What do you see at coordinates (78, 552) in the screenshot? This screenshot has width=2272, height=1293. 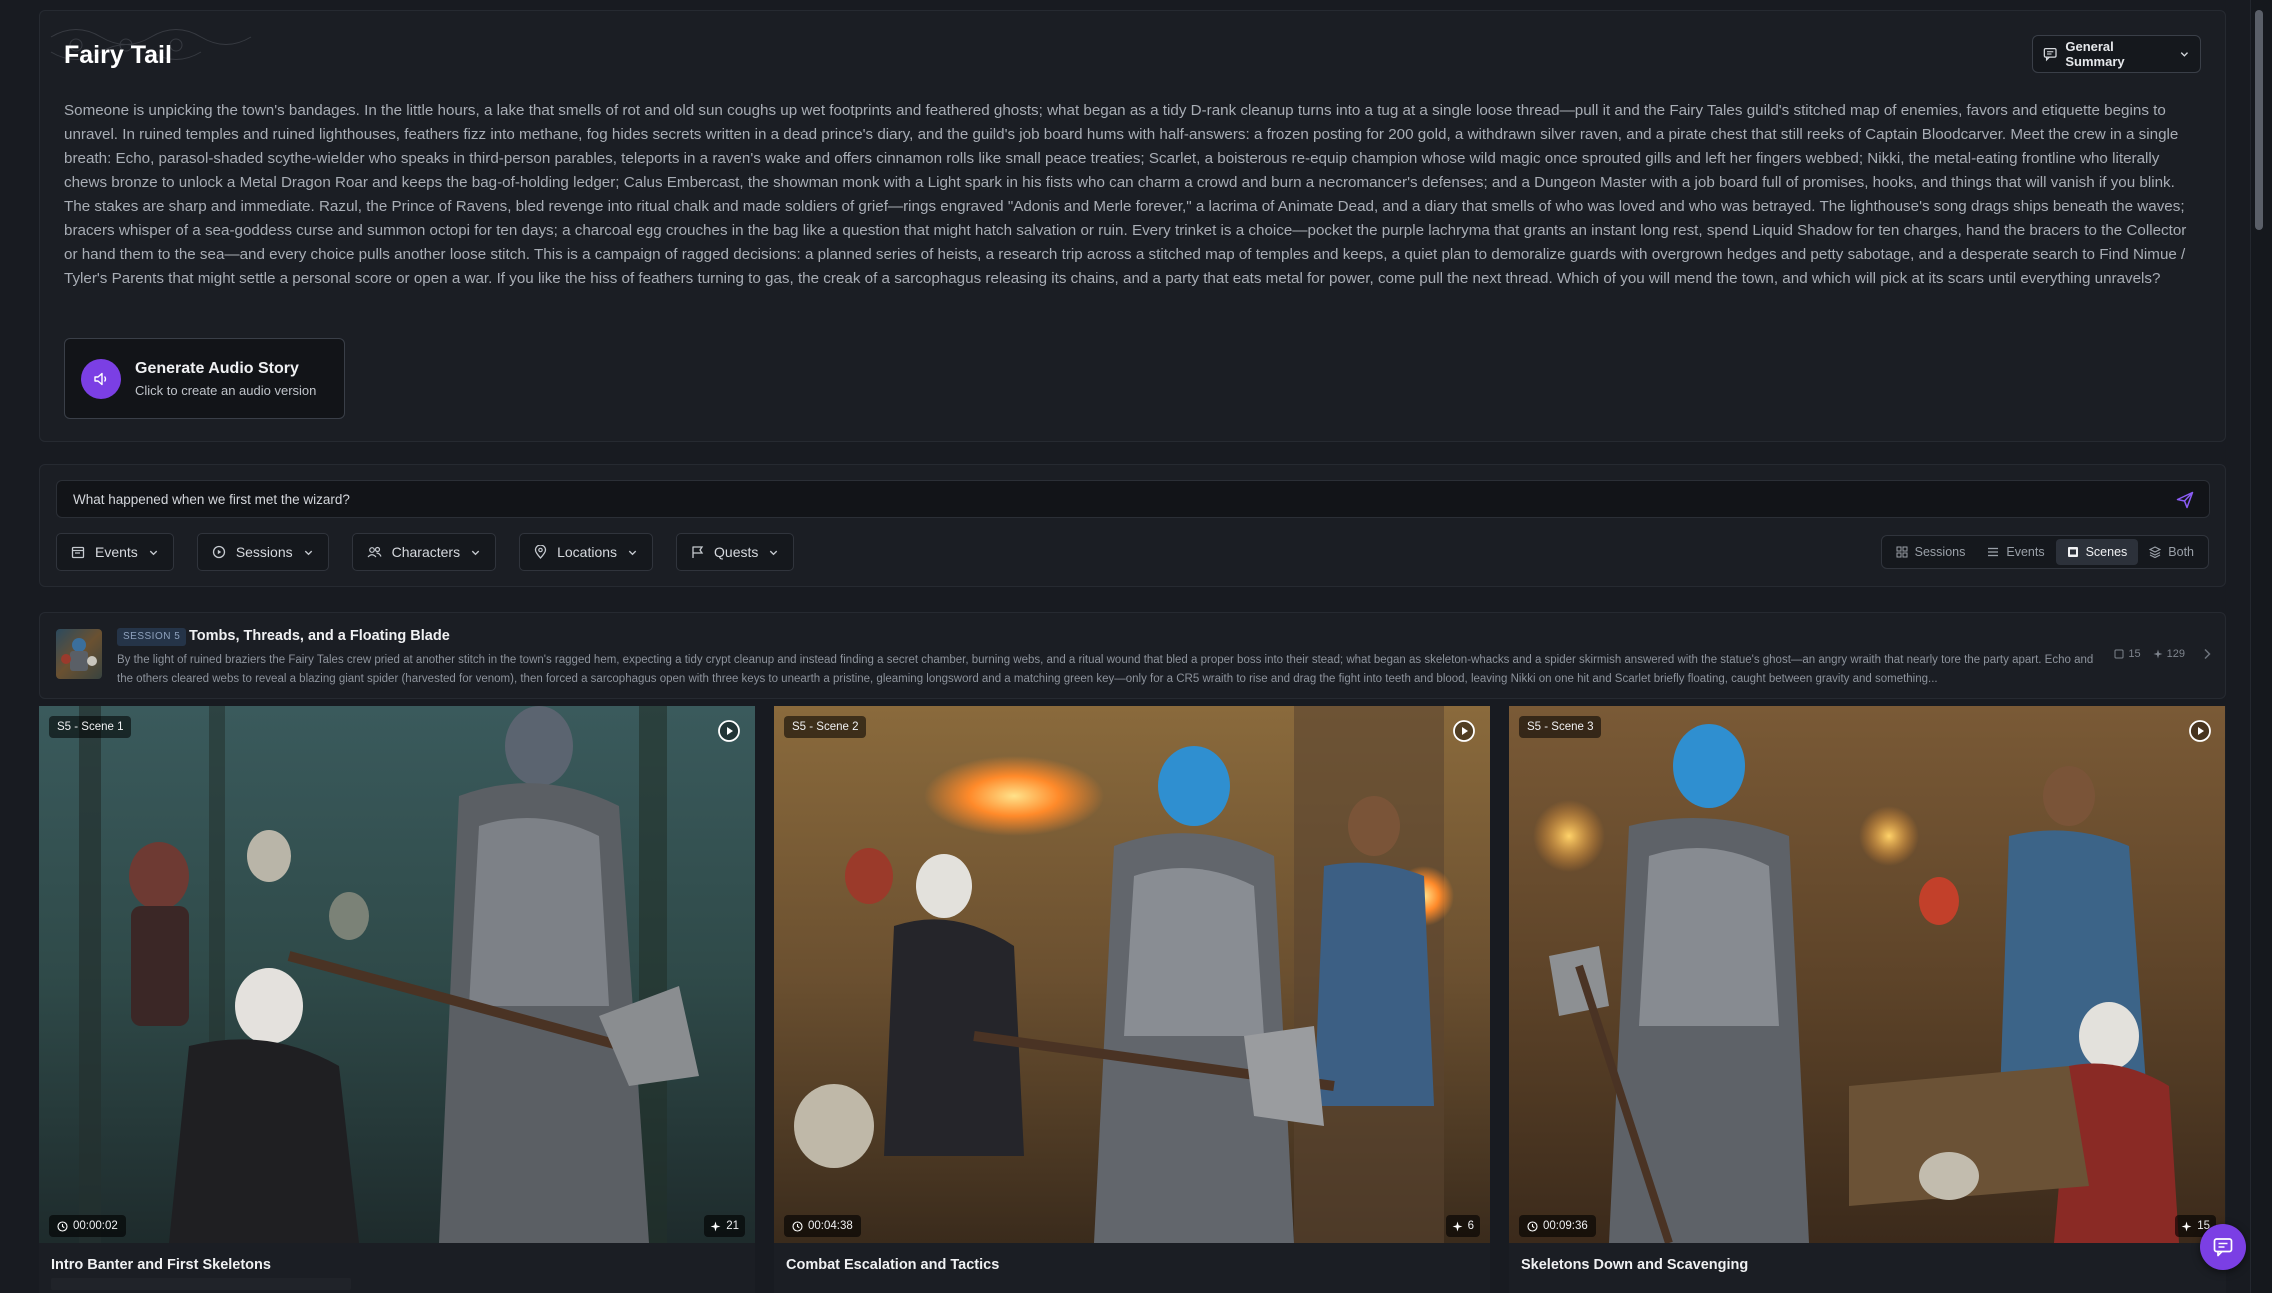 I see `calendar-icon` at bounding box center [78, 552].